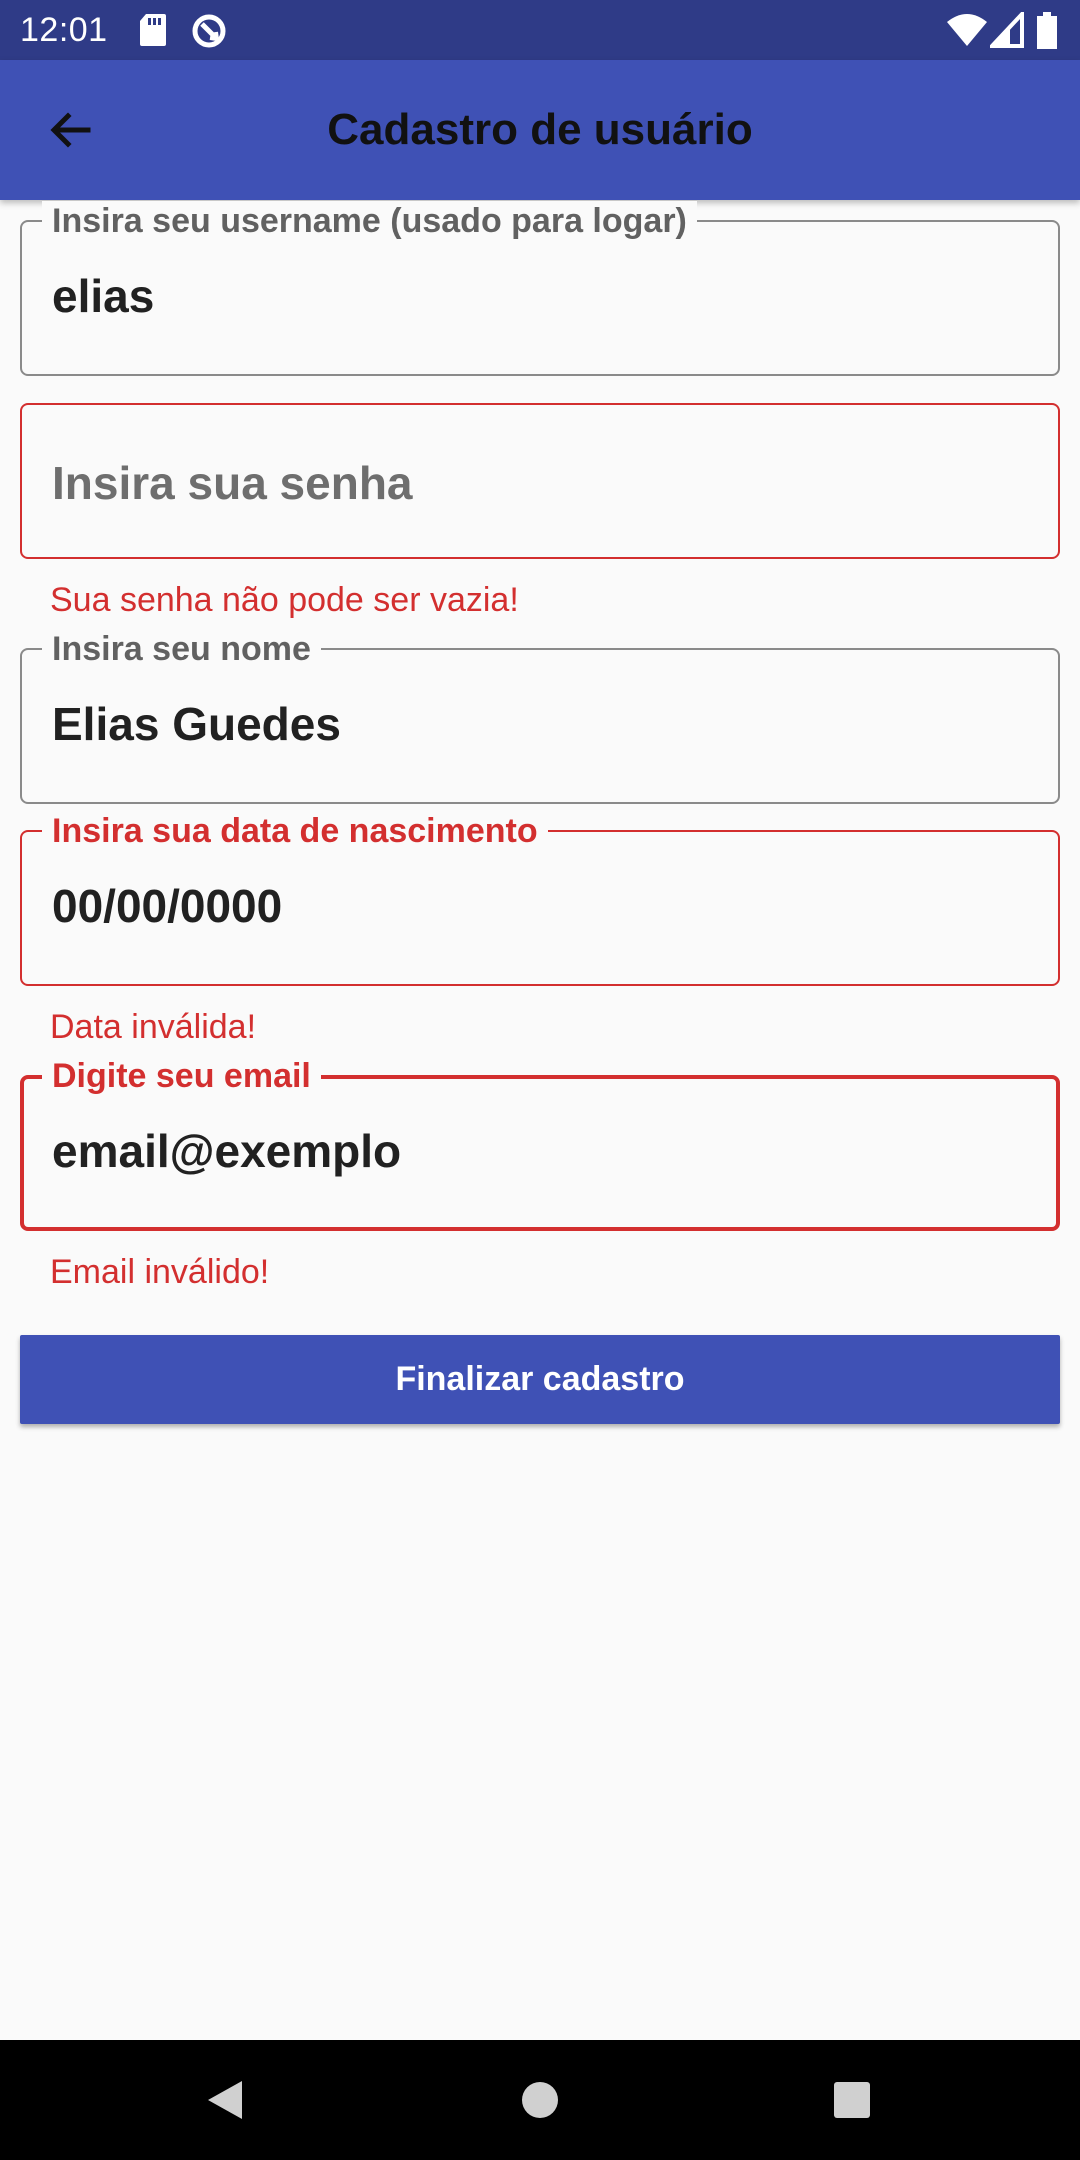  I want to click on finish-registration-button: Finalizar cadastro, so click(540, 1379).